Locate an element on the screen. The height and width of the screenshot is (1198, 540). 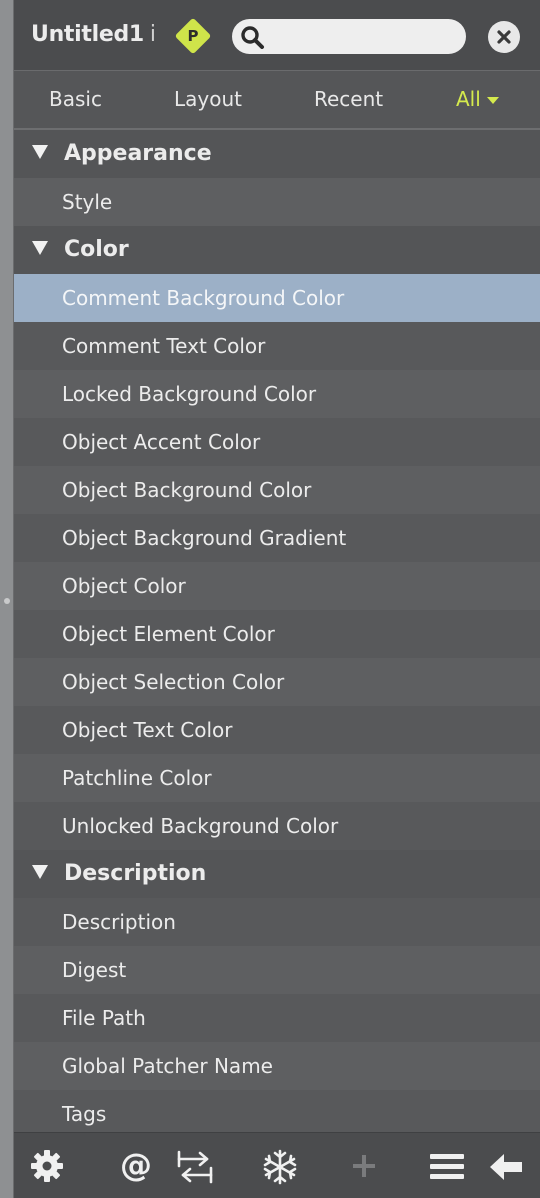
list-item: Patchline Color is located at coordinates (277, 778).